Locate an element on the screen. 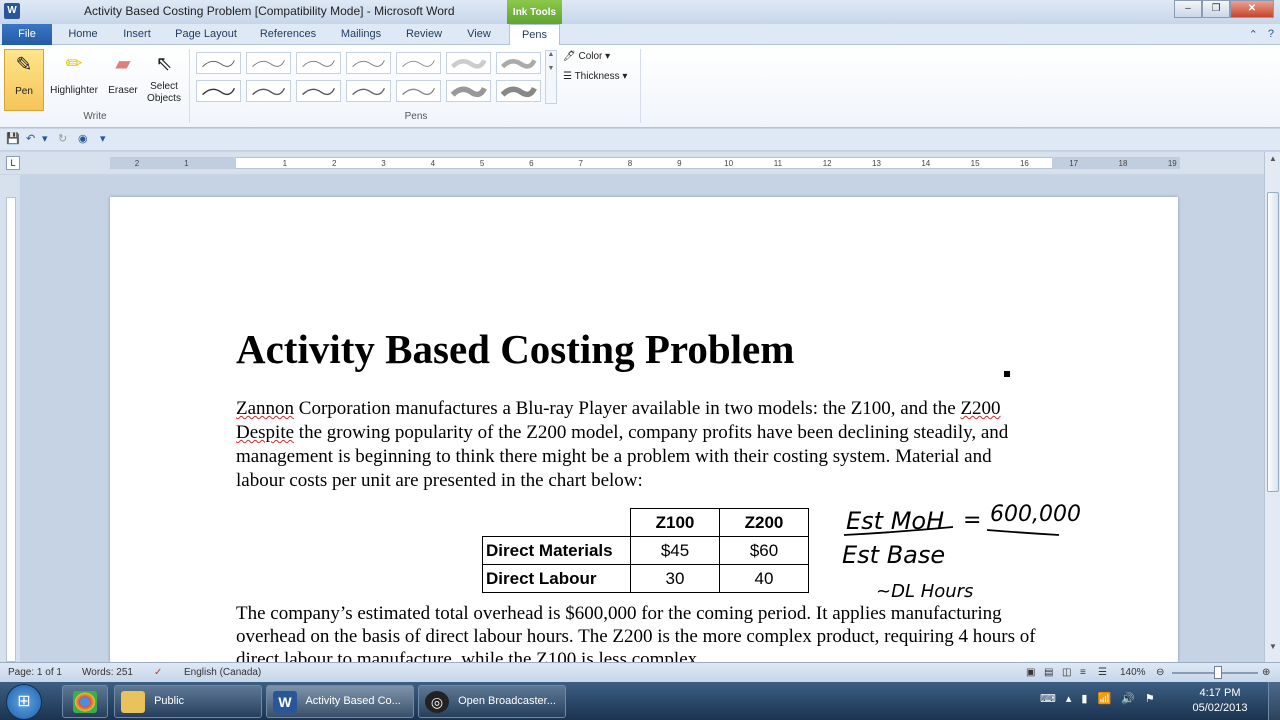 Image resolution: width=1280 pixels, height=720 pixels. pen-button: ✎ Pen is located at coordinates (24, 80).